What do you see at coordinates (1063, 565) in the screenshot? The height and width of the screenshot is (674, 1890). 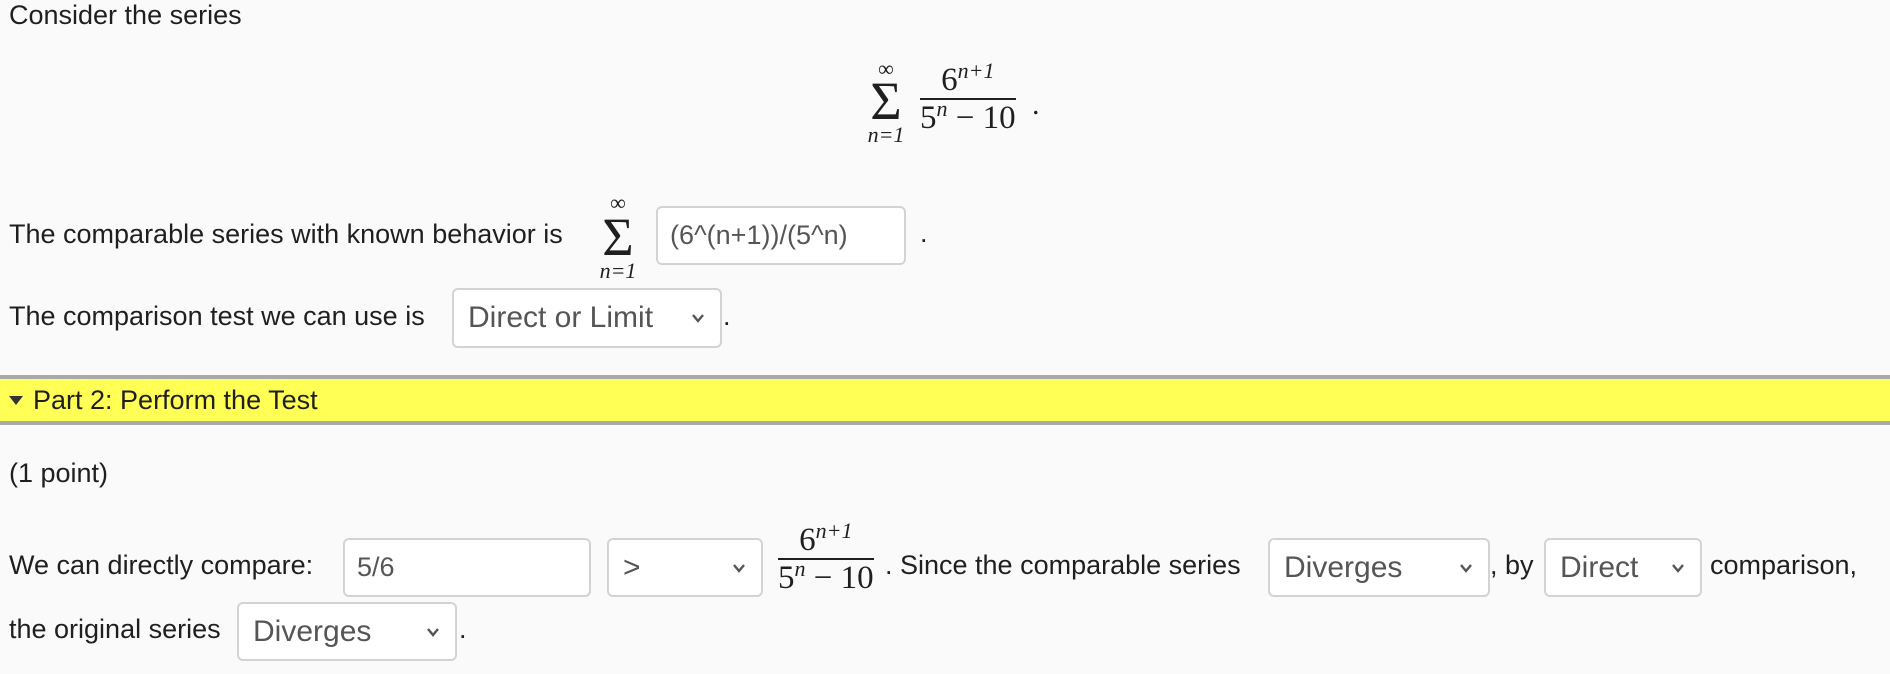 I see `since-text: . Since the comparable series` at bounding box center [1063, 565].